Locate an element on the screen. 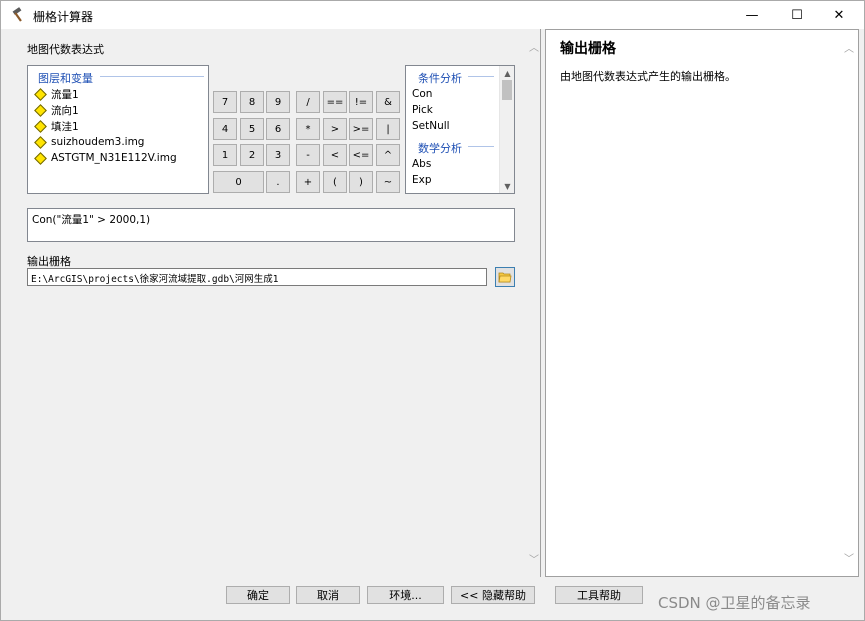 The width and height of the screenshot is (865, 621). tool-item-pick: Pick is located at coordinates (422, 110).